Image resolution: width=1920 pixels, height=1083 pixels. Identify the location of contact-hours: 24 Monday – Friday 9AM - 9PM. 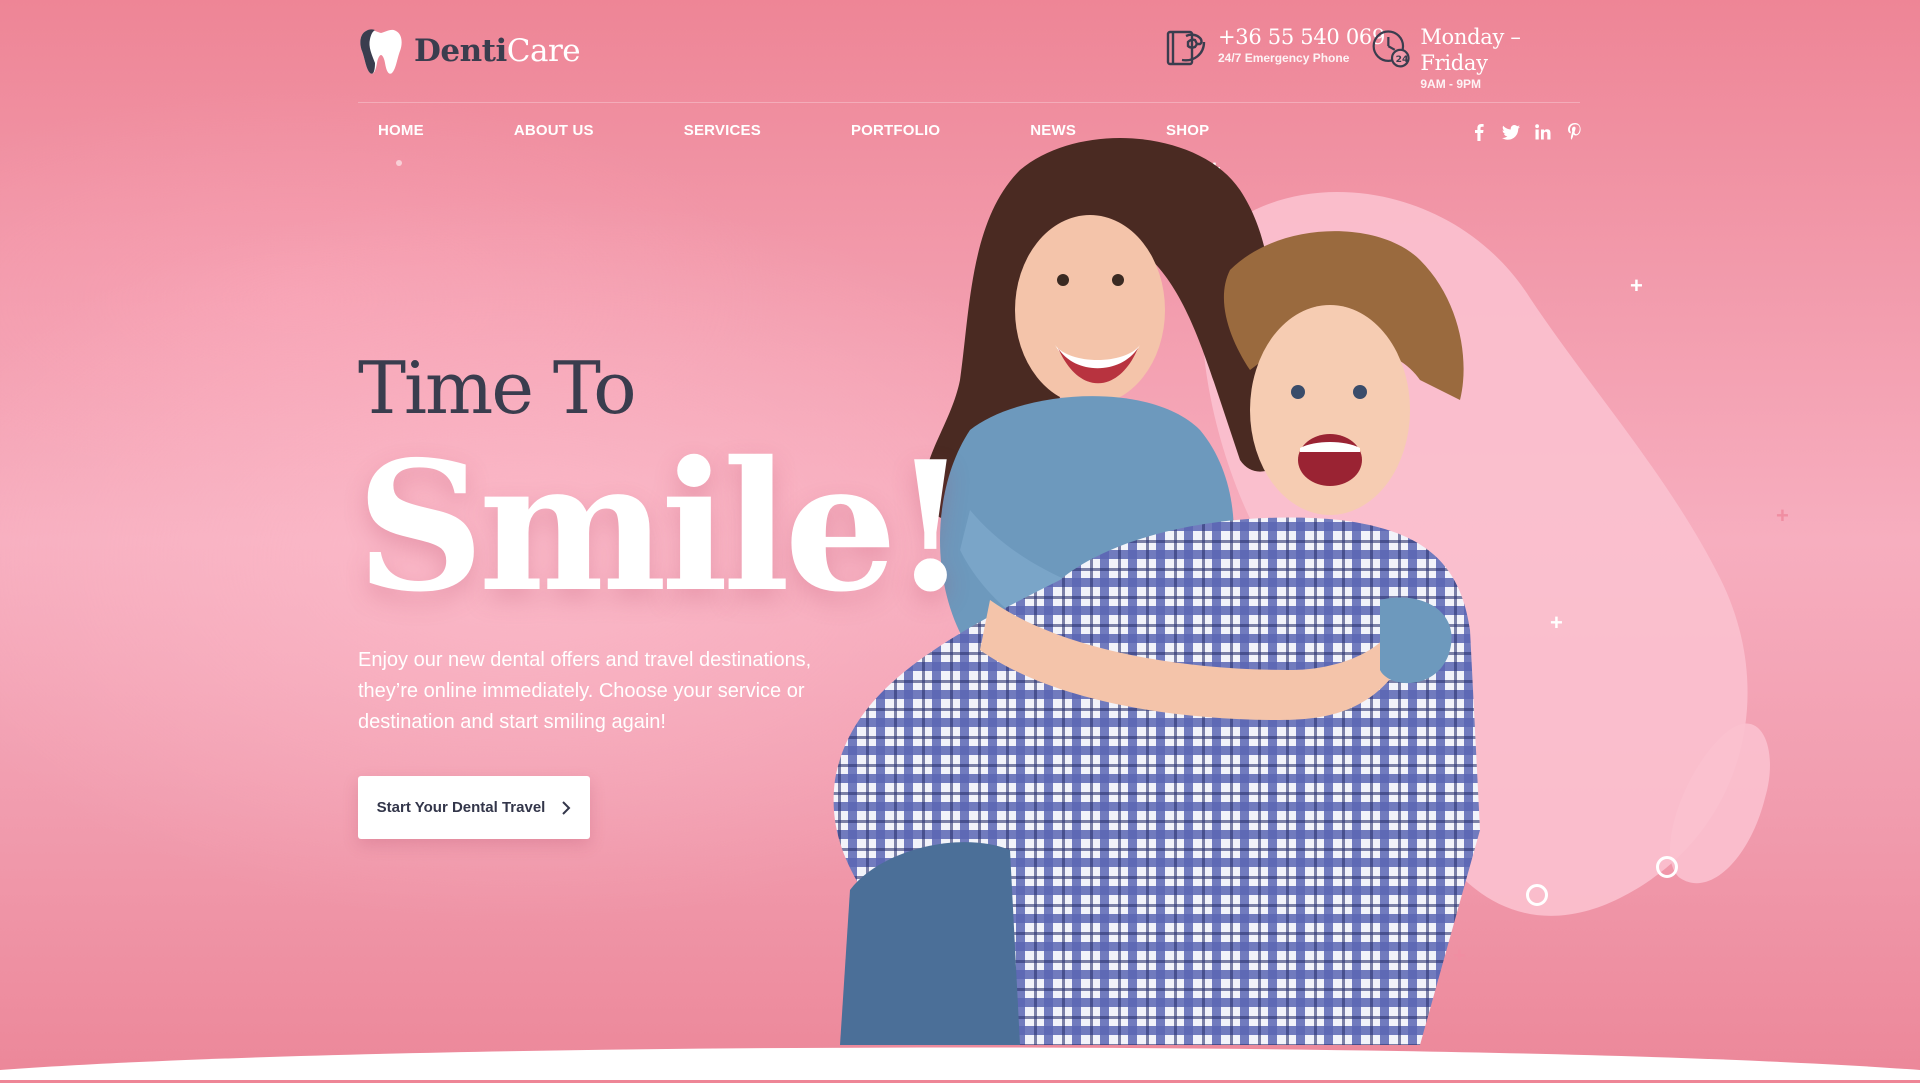
(1475, 58).